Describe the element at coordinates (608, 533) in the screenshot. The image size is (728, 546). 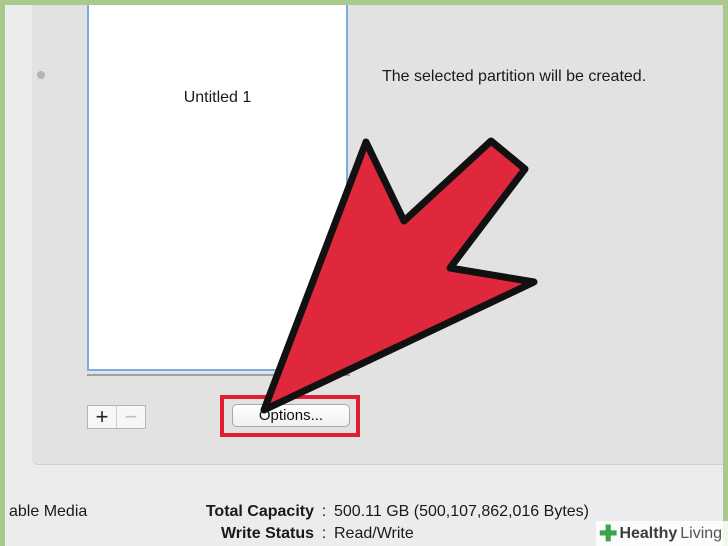
I see `plus-icon: ✚` at that location.